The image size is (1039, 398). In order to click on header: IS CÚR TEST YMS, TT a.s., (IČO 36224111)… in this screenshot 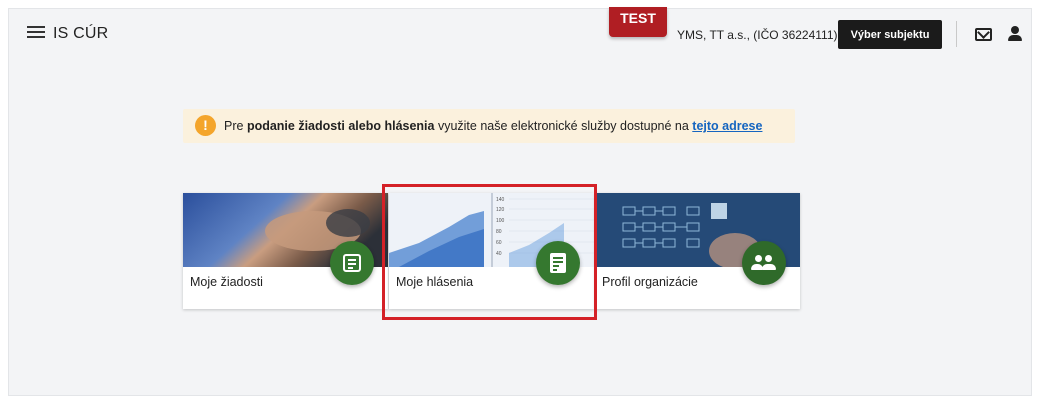, I will do `click(520, 34)`.